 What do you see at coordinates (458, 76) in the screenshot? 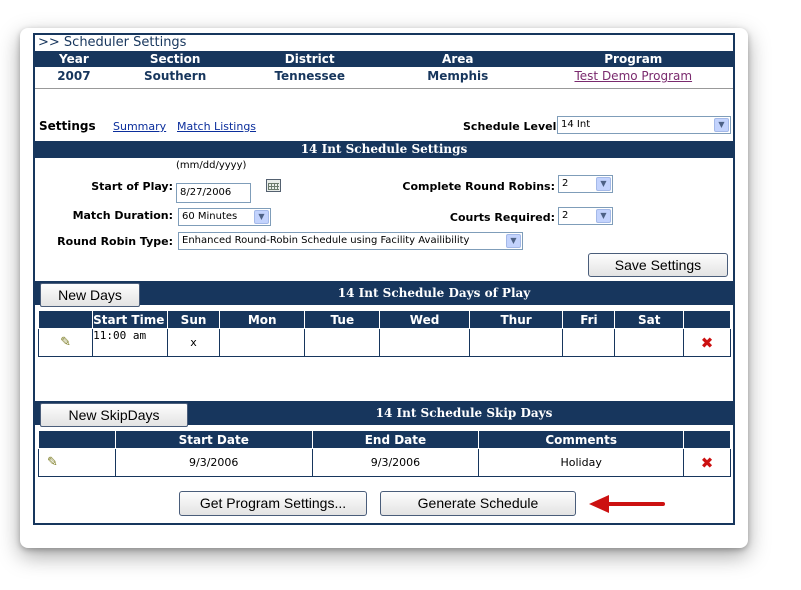
I see `area-value: Memphis` at bounding box center [458, 76].